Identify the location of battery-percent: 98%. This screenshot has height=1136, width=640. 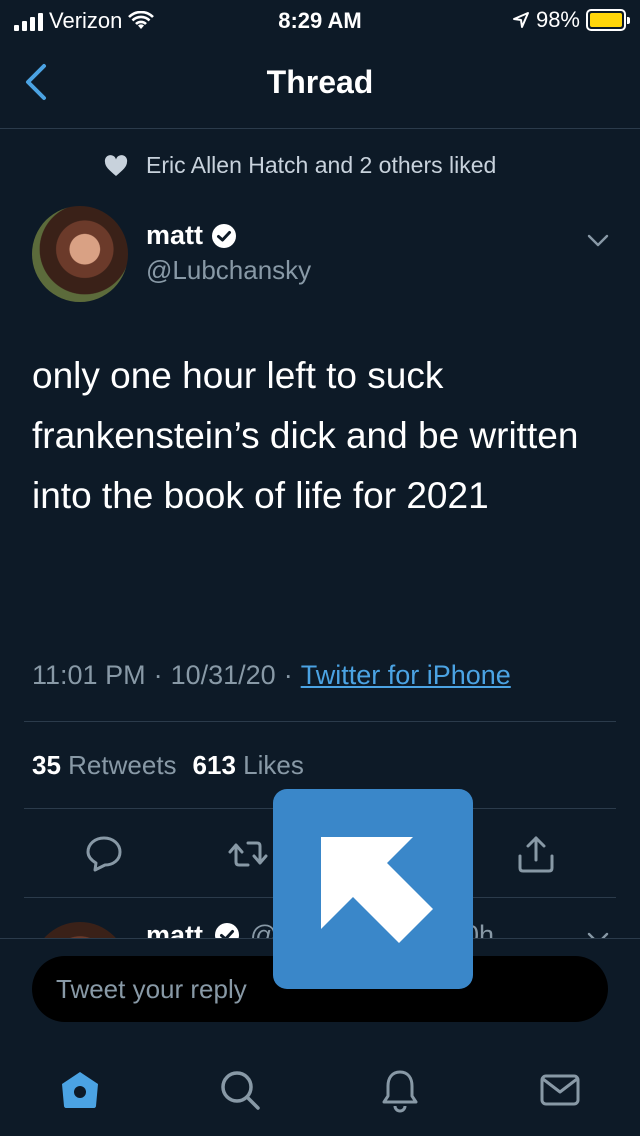
(557, 19).